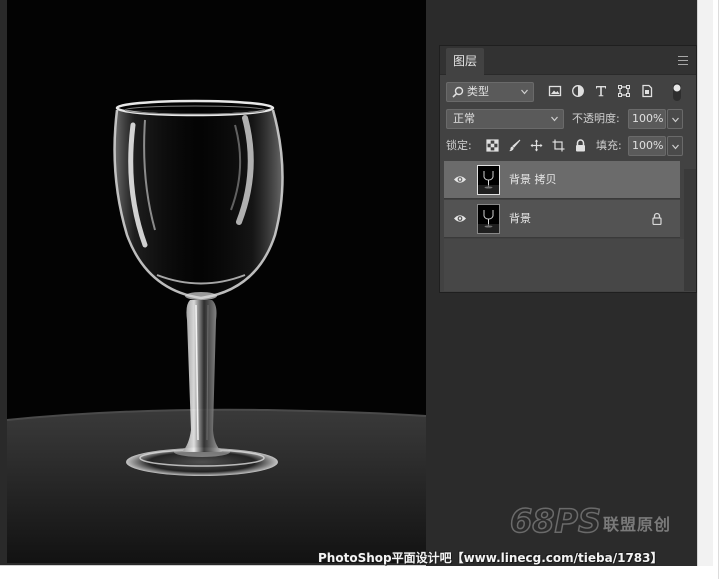 This screenshot has height=579, width=727. Describe the element at coordinates (637, 524) in the screenshot. I see `watermark-logo-suffix: 联盟原创` at that location.